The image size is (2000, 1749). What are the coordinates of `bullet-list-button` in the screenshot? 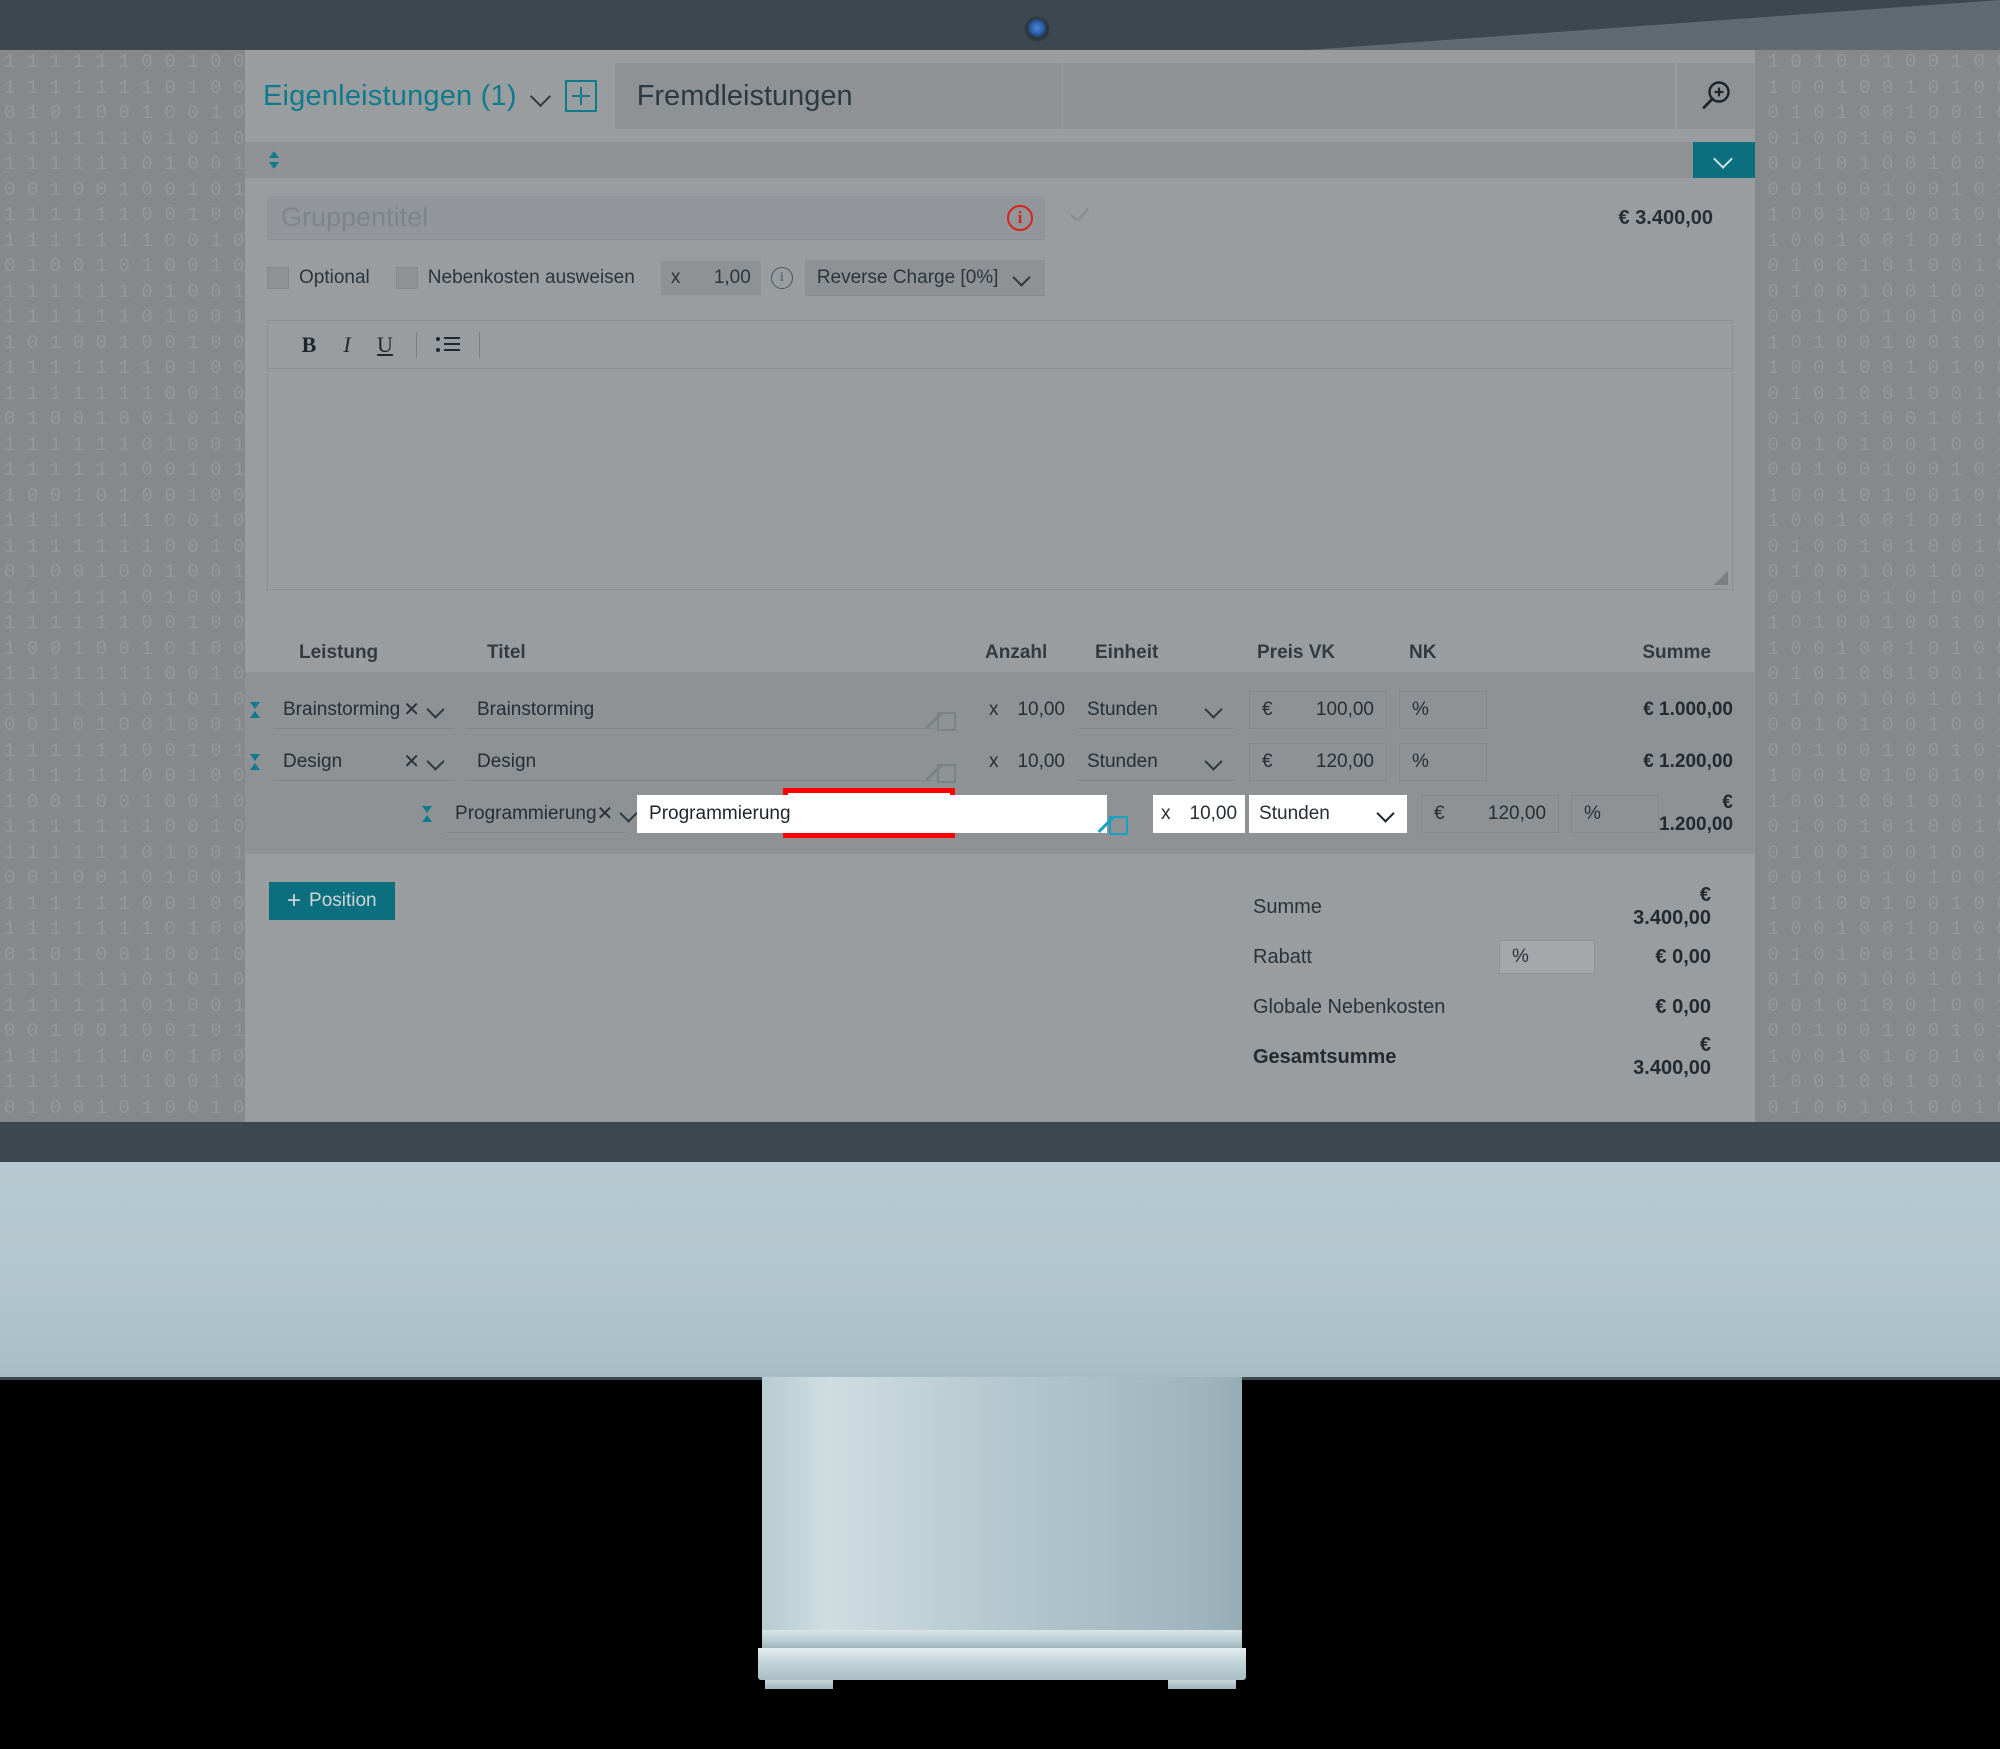 It's located at (448, 345).